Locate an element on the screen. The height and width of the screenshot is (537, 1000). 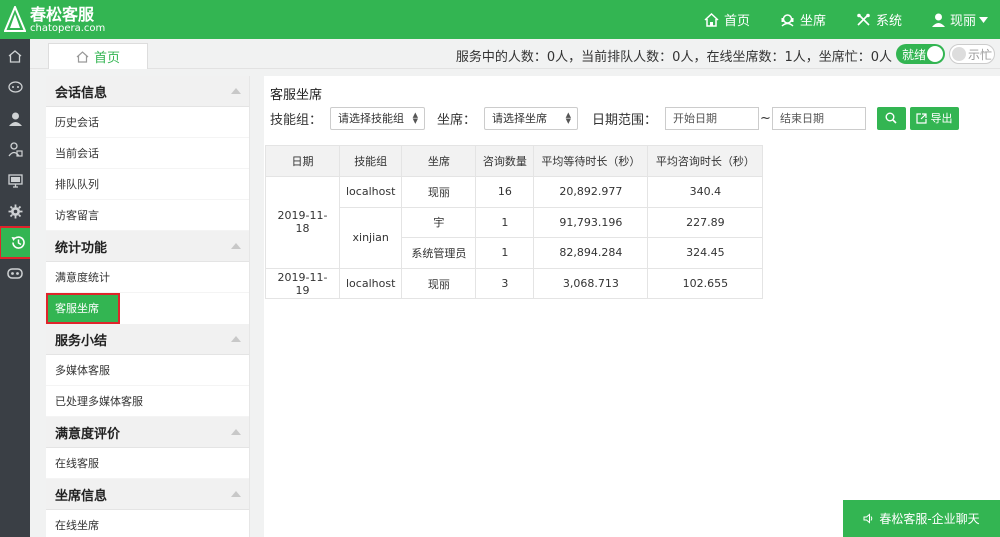
topnav-system: 系统 is located at coordinates (879, 19).